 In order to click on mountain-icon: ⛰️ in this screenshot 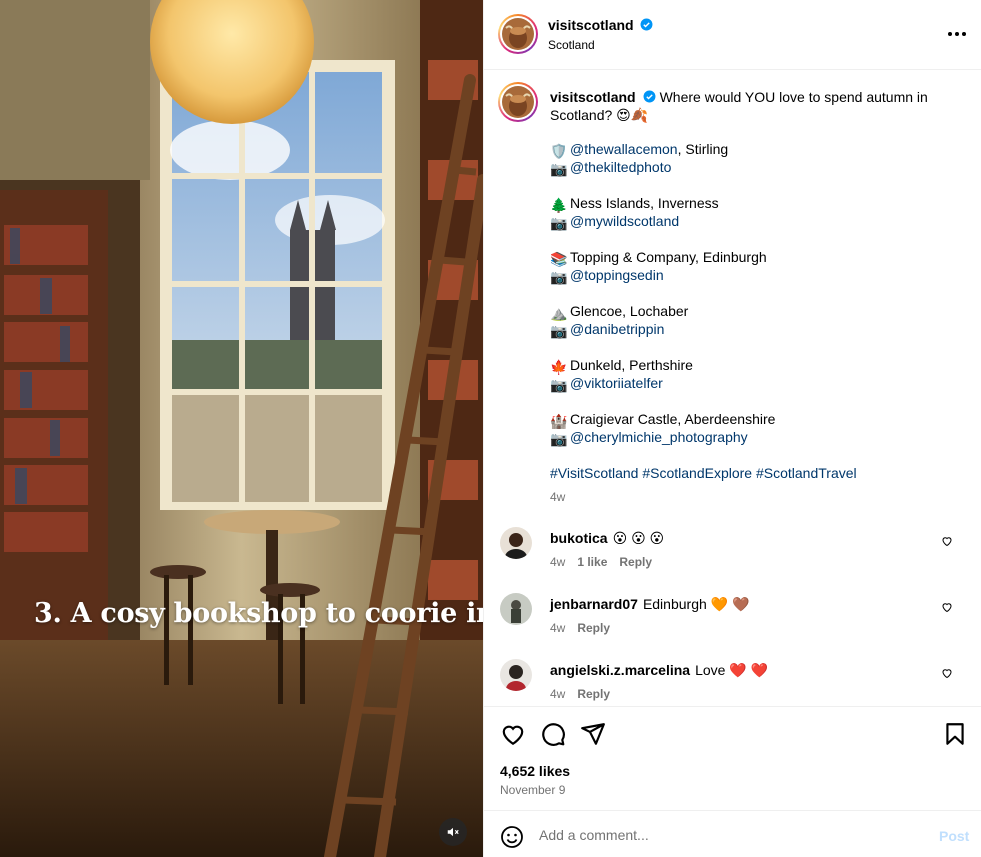, I will do `click(559, 313)`.